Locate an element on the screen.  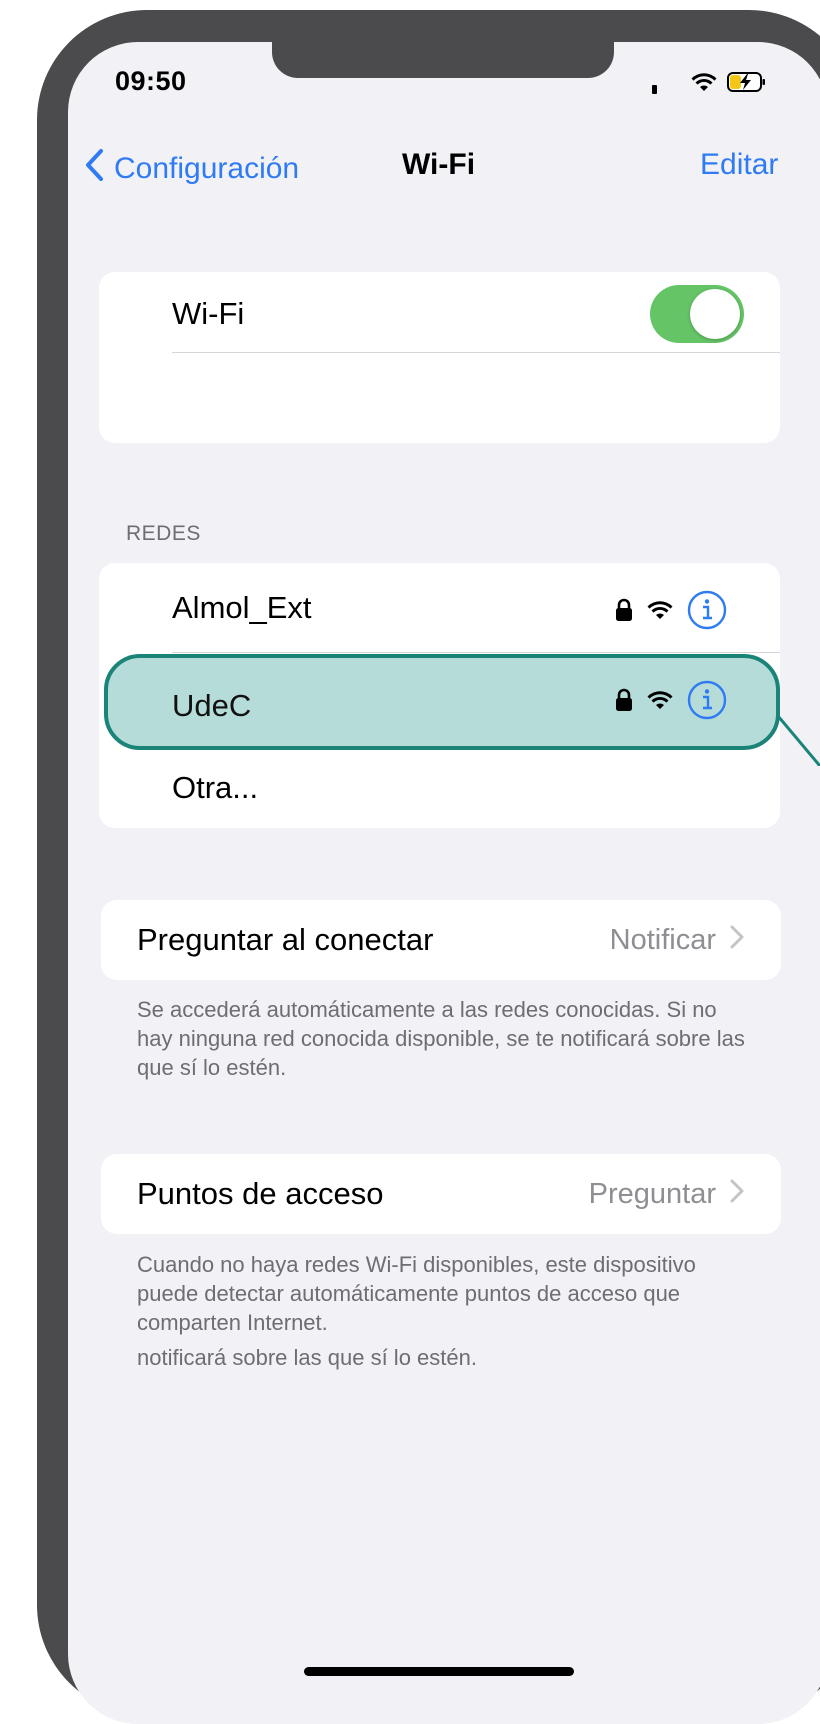
ask-to-join-value: Notificar is located at coordinates (677, 940).